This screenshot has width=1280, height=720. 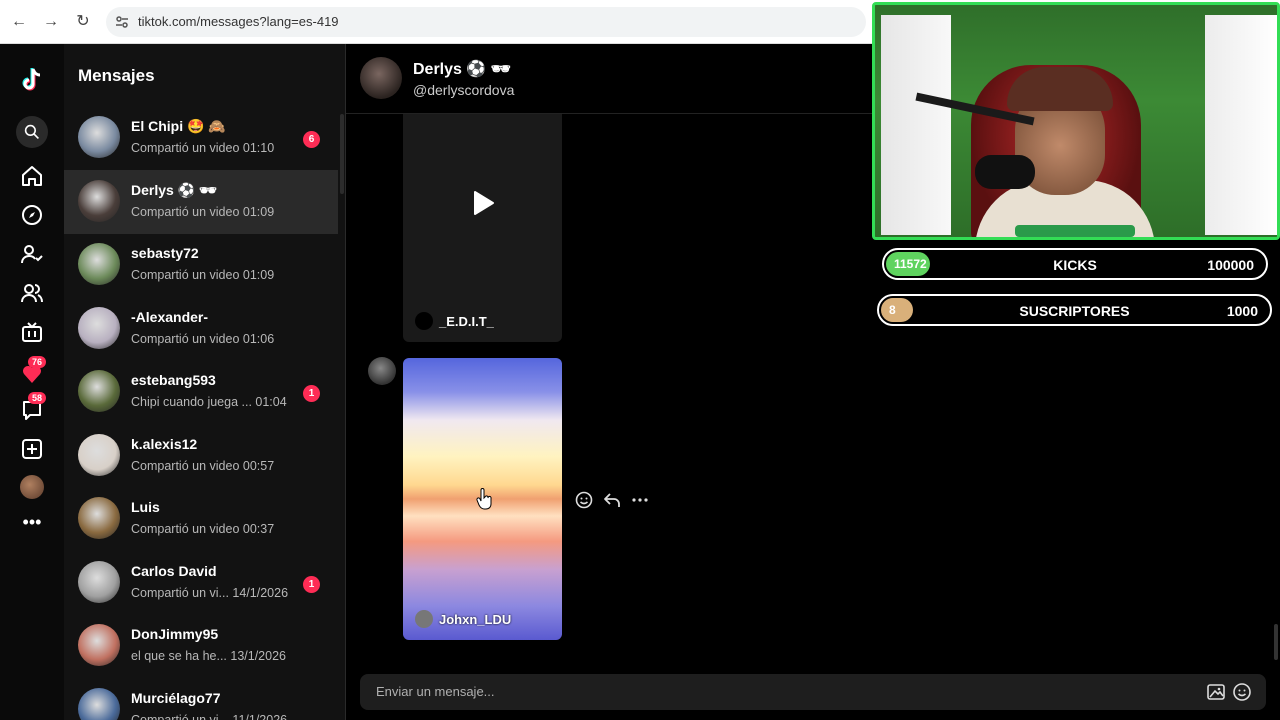 What do you see at coordinates (164, 444) in the screenshot?
I see `conversation-name: k.alexis12` at bounding box center [164, 444].